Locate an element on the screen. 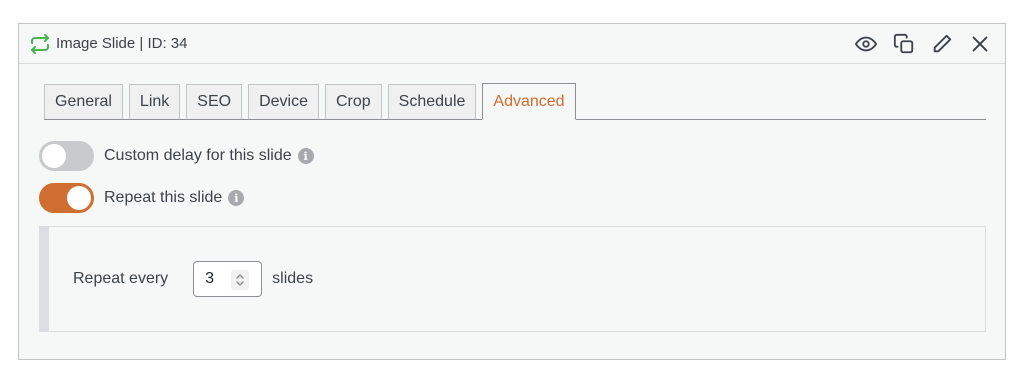 This screenshot has width=1024, height=375. tab-crop: Crop is located at coordinates (353, 101).